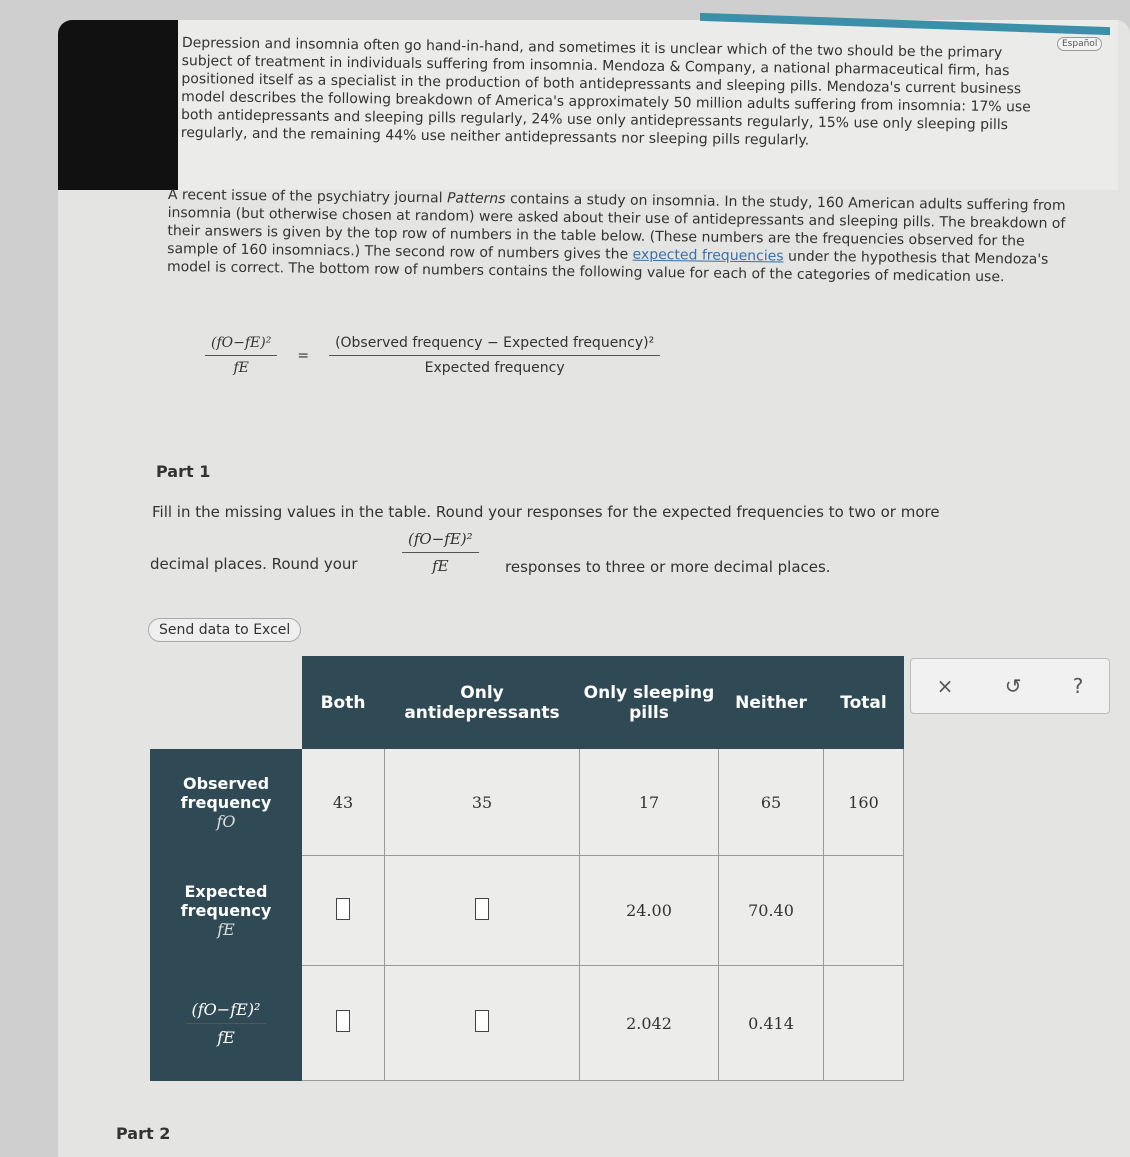  I want to click on help-icon: ?, so click(1078, 686).